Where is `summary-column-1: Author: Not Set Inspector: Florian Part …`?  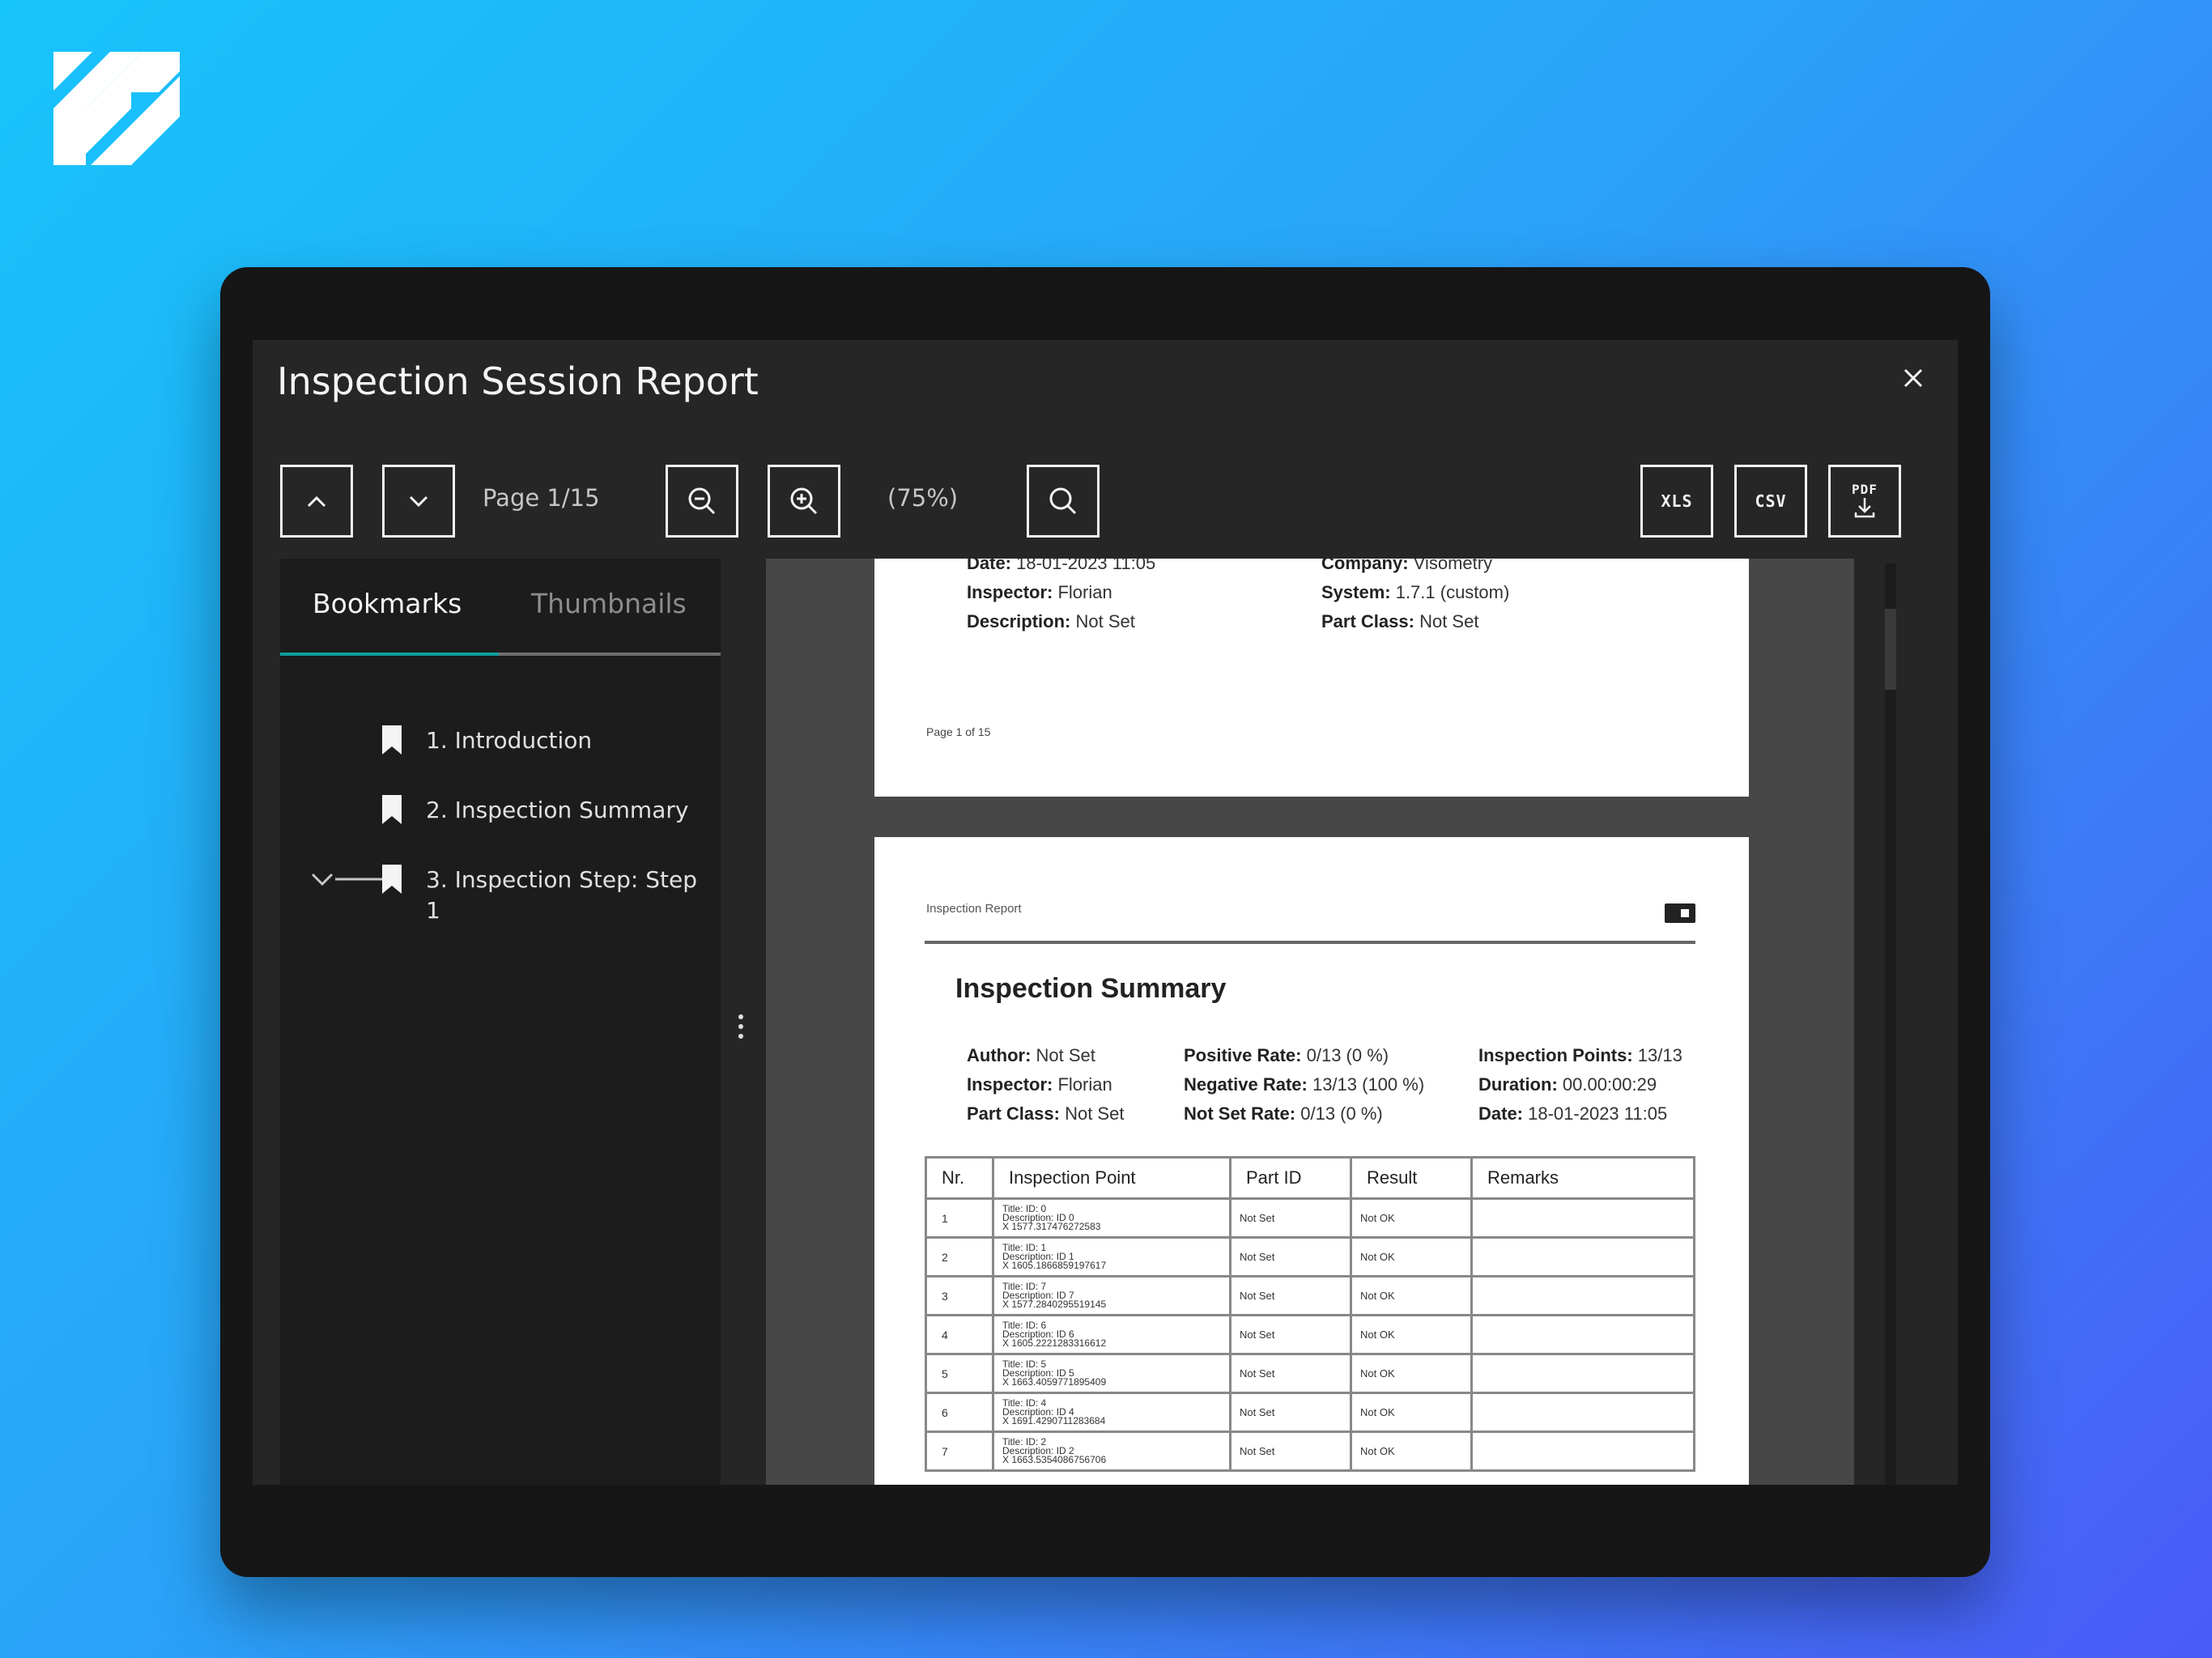 summary-column-1: Author: Not Set Inspector: Florian Part … is located at coordinates (1045, 1085).